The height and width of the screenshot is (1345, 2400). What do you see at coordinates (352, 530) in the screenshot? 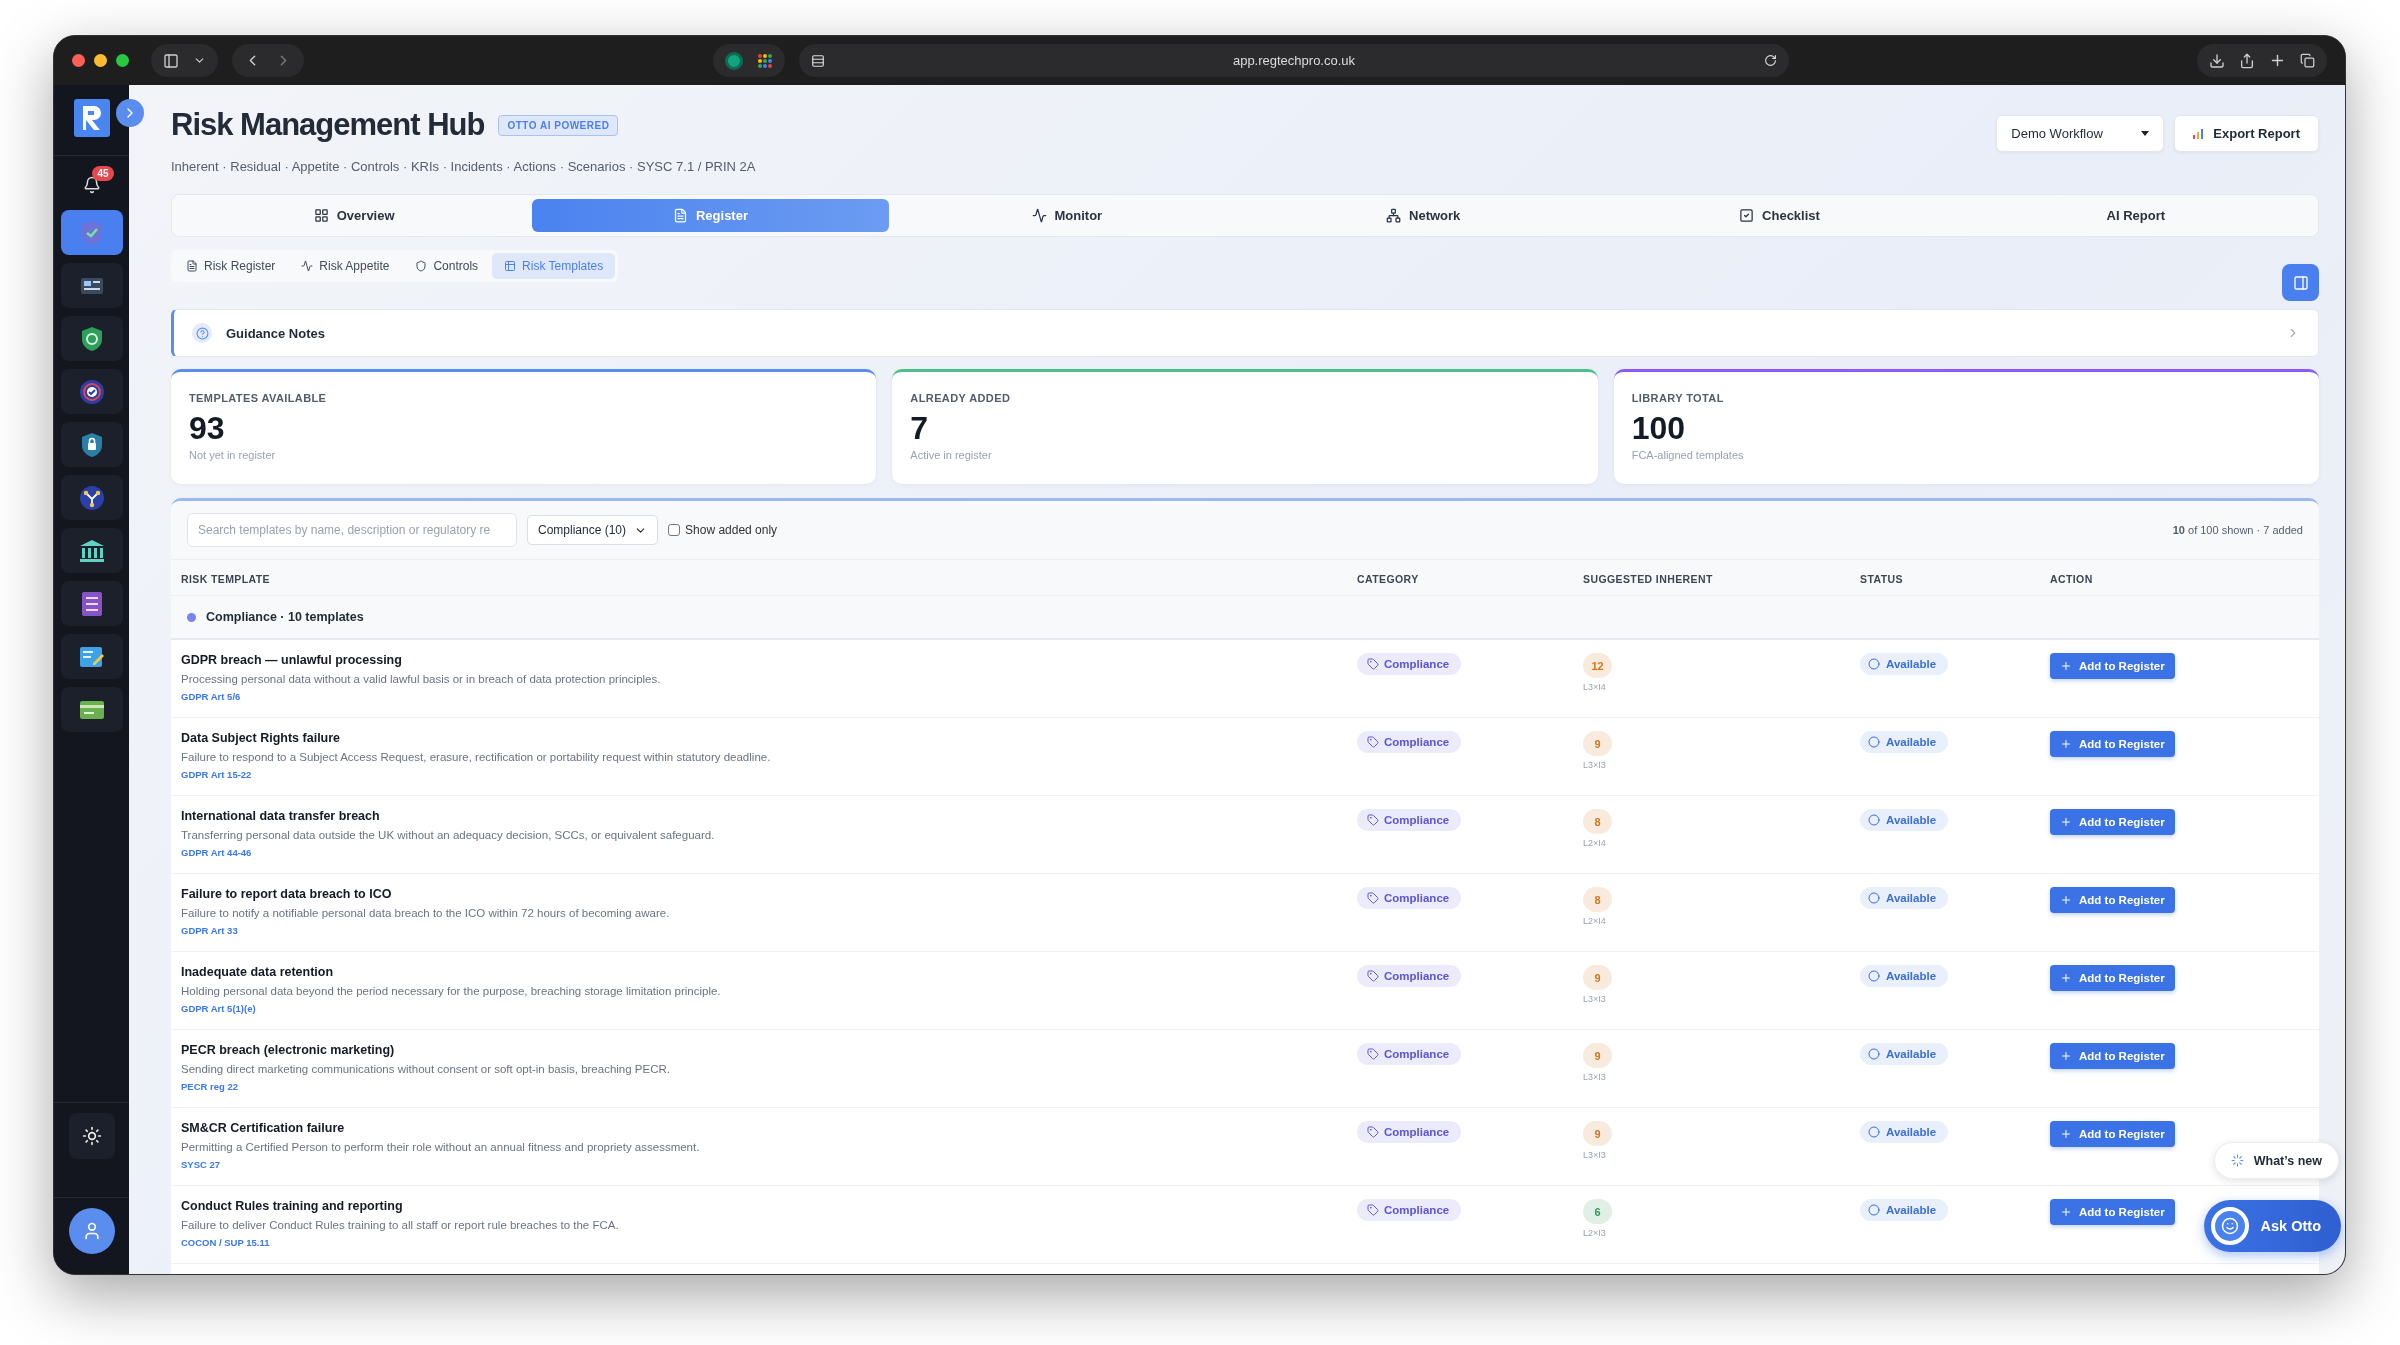
I see `search-field: Search templates by name, description or regulatory re` at bounding box center [352, 530].